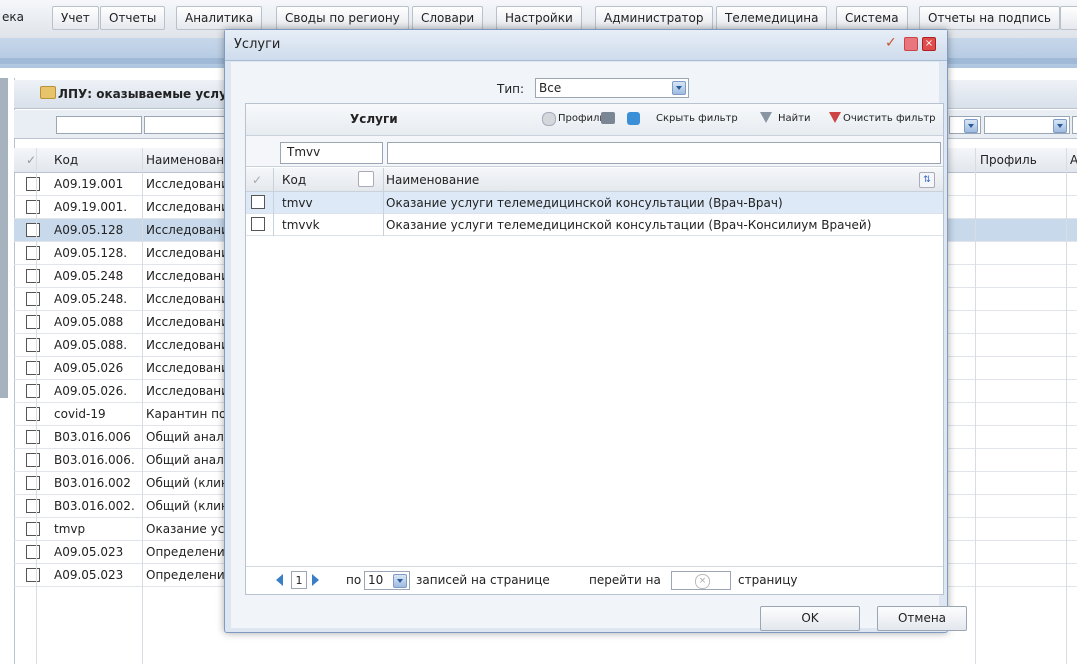  I want to click on per-page-value: 10, so click(376, 580).